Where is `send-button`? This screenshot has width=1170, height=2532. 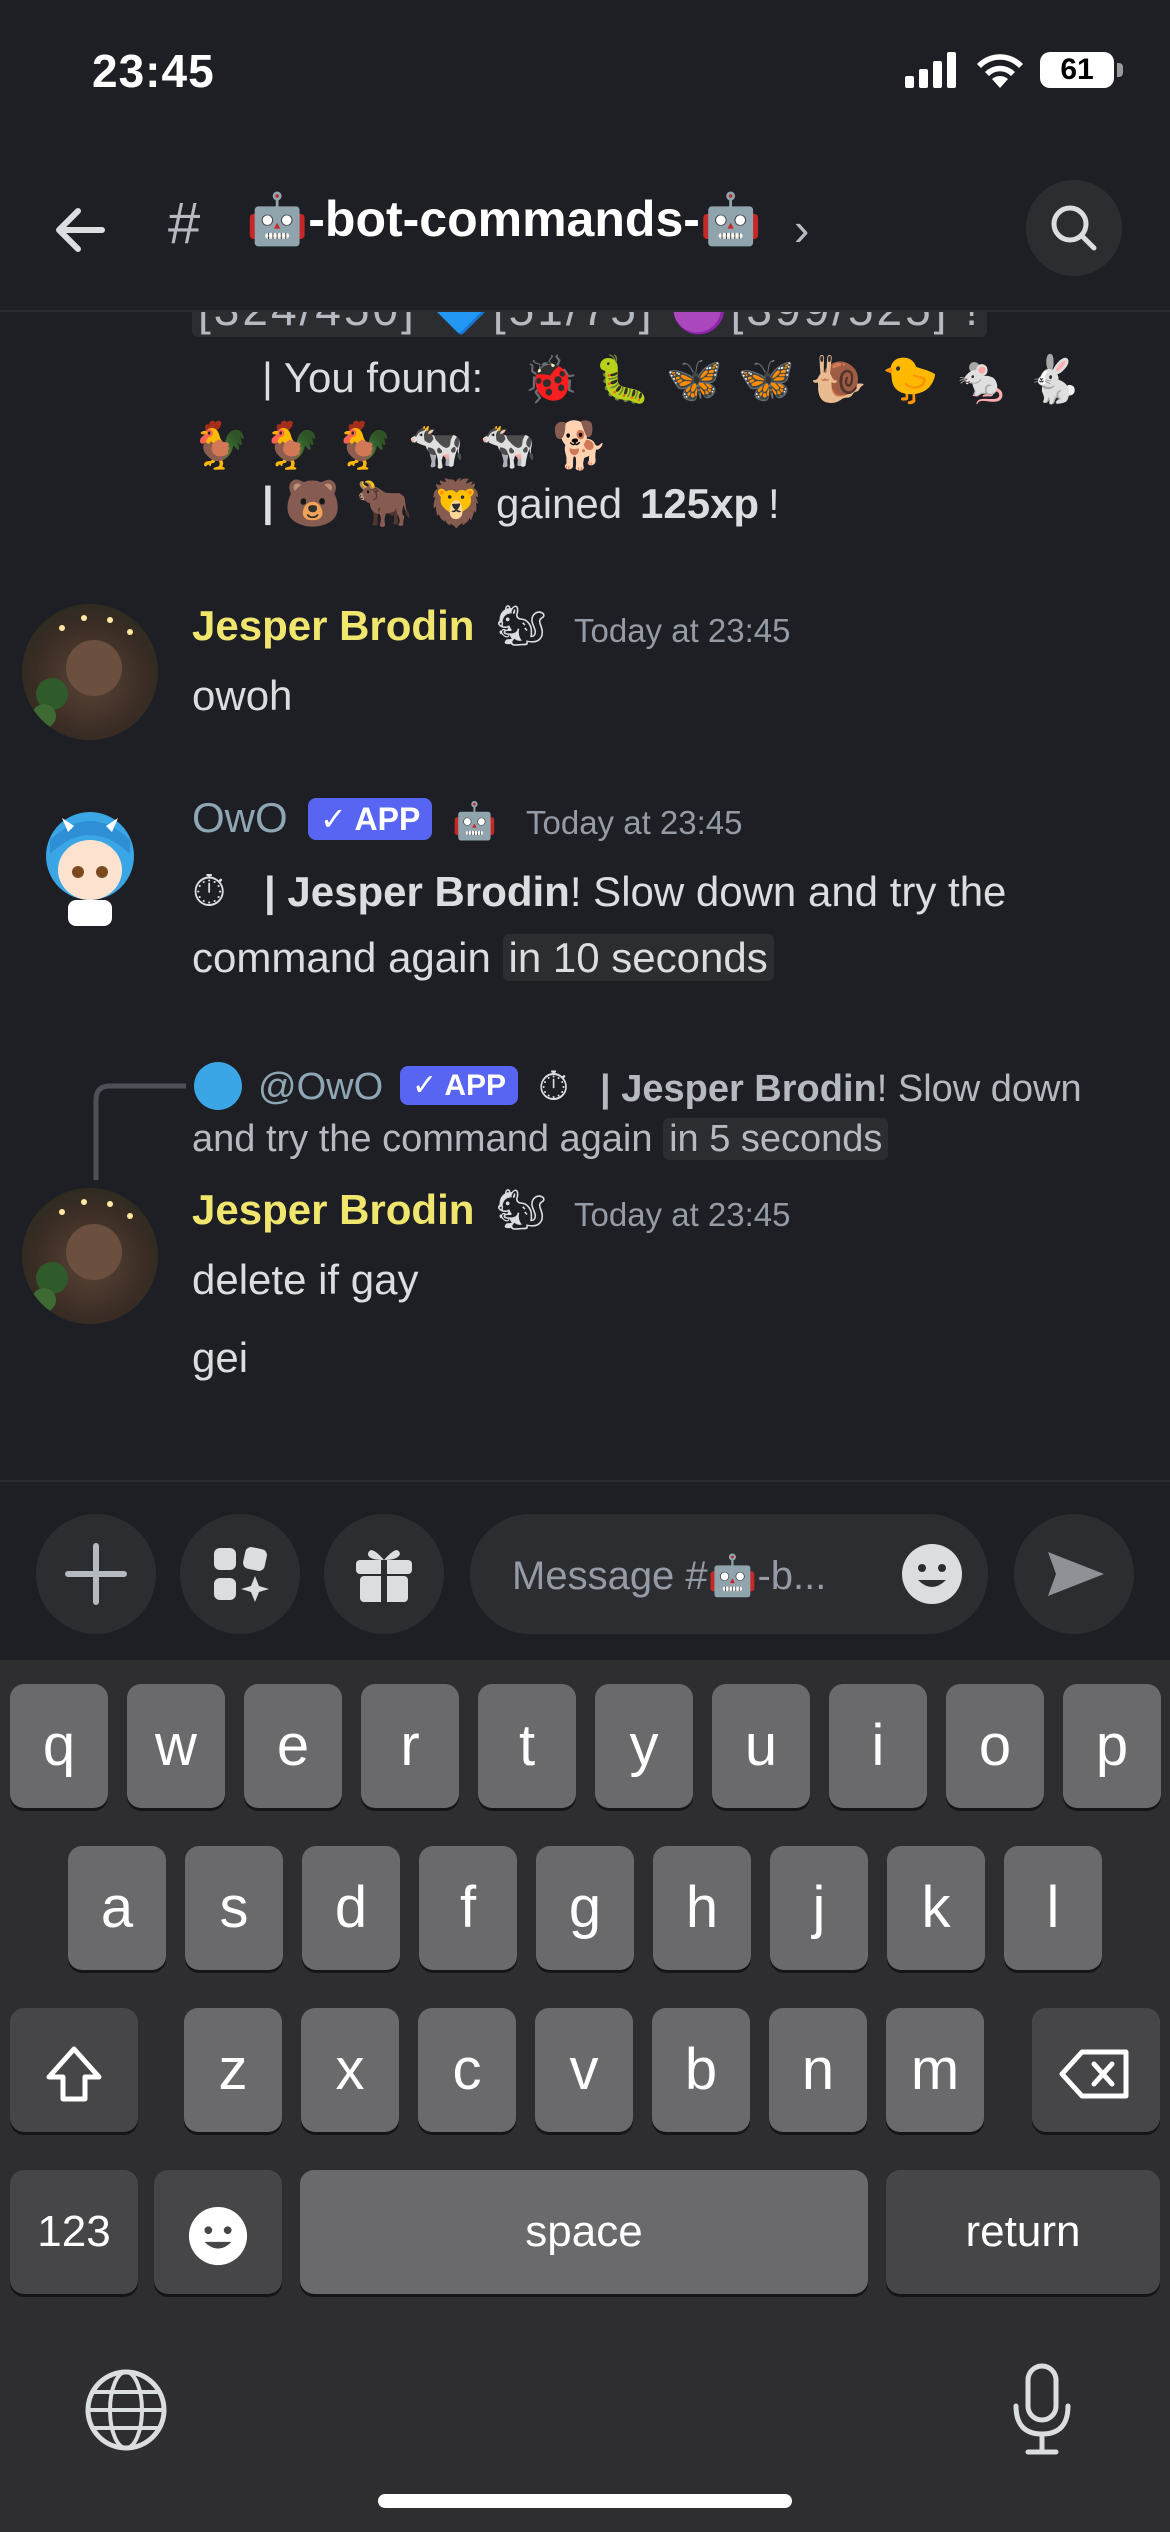
send-button is located at coordinates (1074, 1574).